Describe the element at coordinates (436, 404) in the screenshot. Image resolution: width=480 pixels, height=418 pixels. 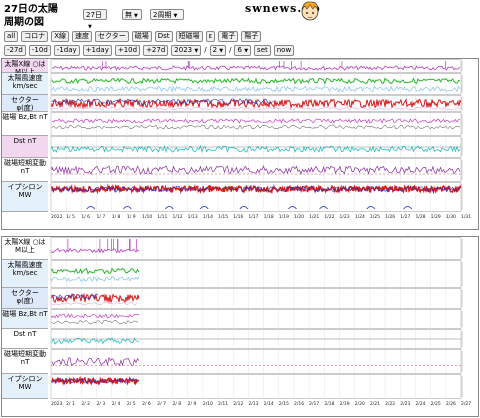
I see `date-tick-label: 2/25` at that location.